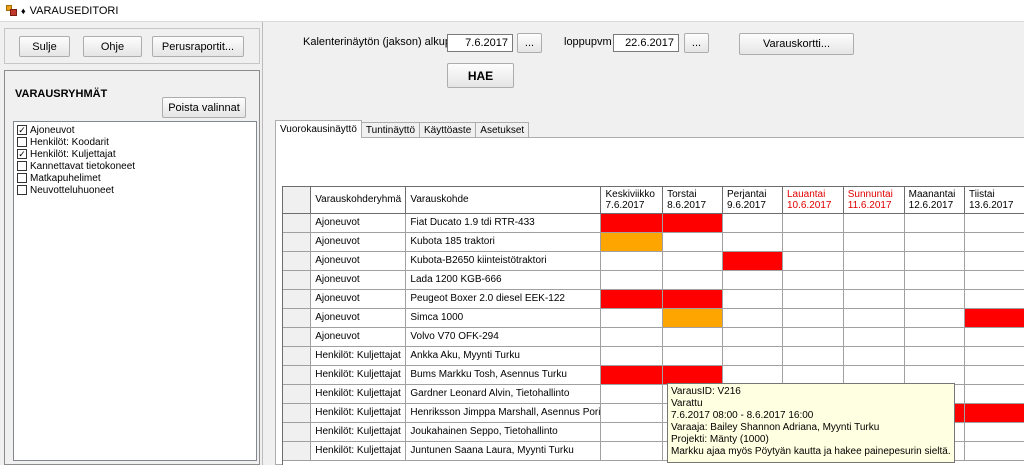 The width and height of the screenshot is (1024, 465). Describe the element at coordinates (136, 142) in the screenshot. I see `group-checkbox-row: Henkilöt: Koodarit` at that location.